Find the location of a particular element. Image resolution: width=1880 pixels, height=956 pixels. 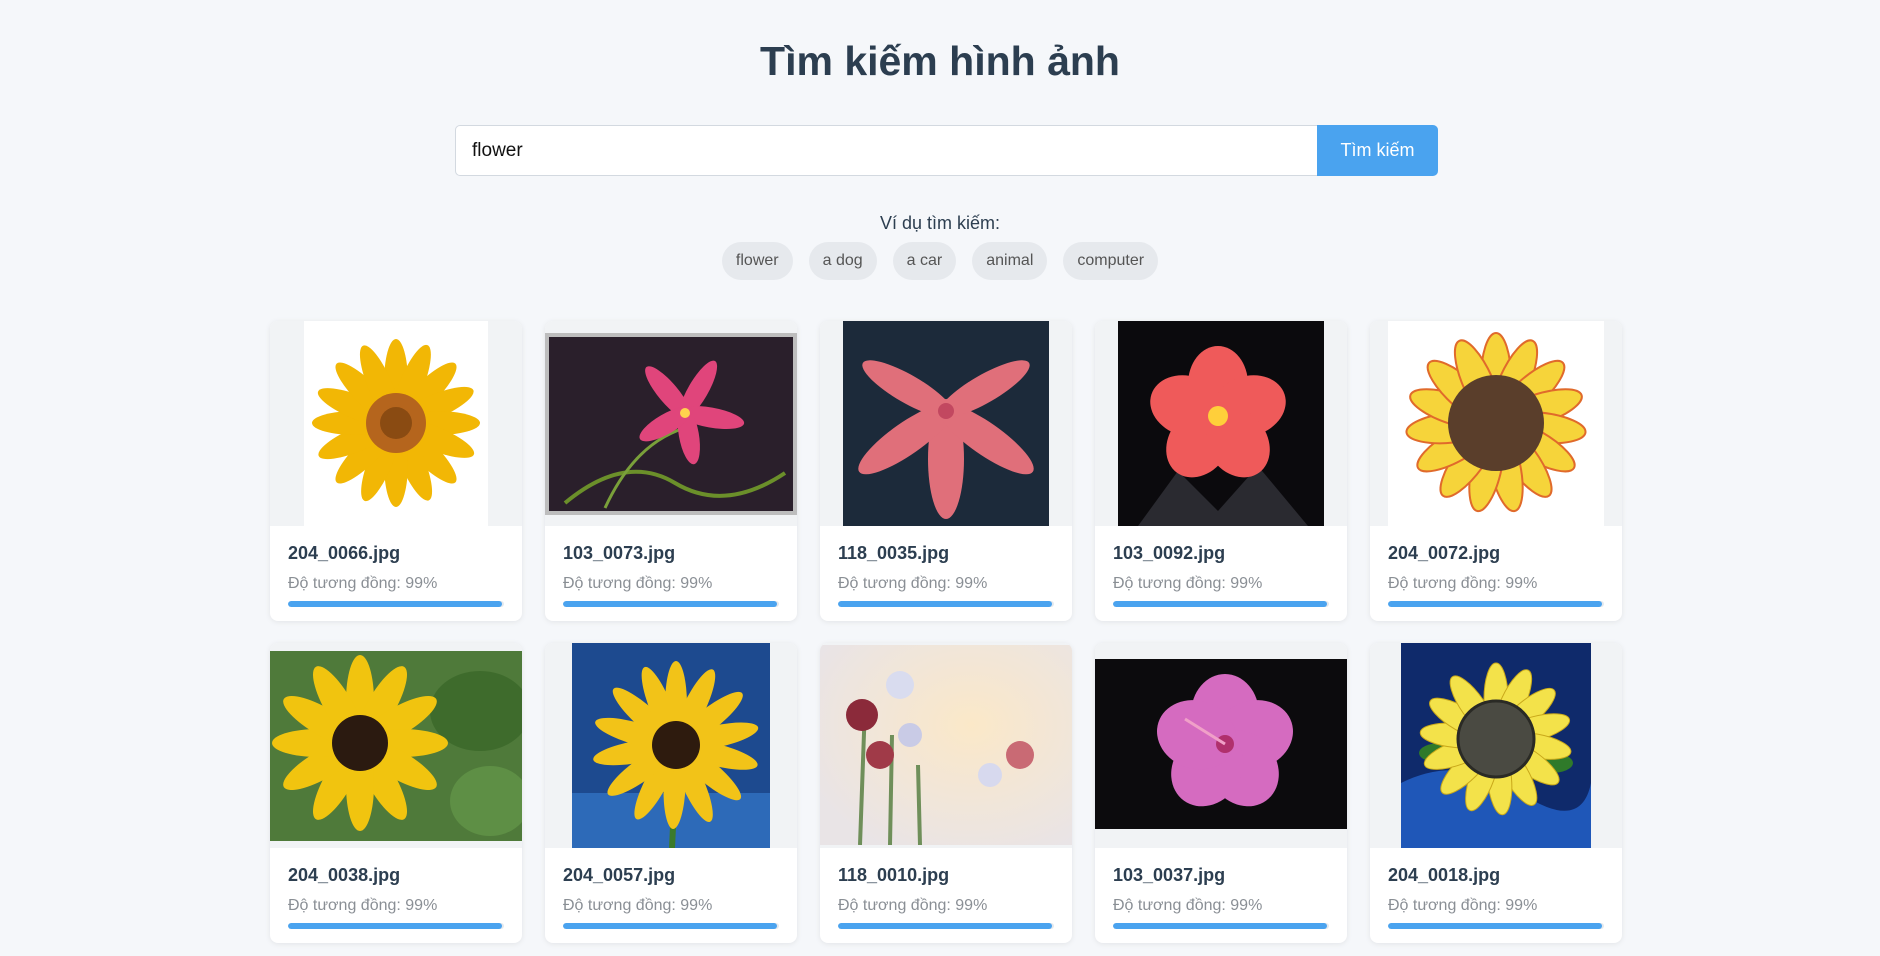

iris-painting-image is located at coordinates (946, 745).